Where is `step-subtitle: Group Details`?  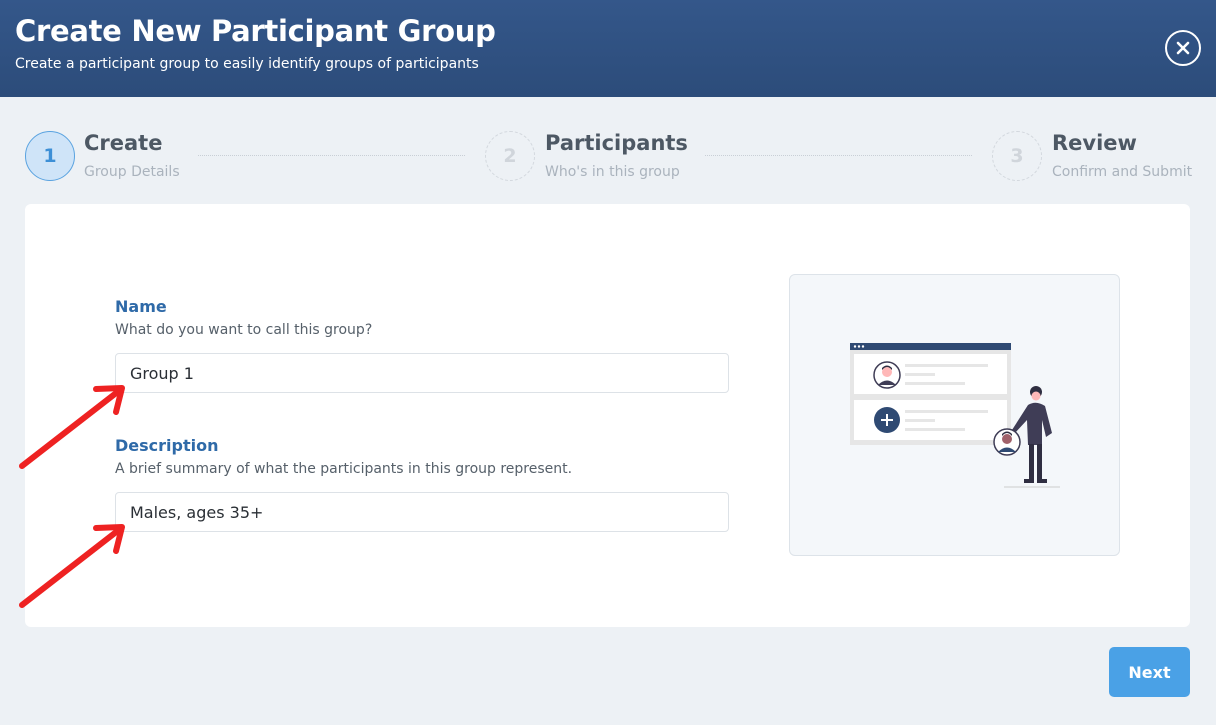 step-subtitle: Group Details is located at coordinates (132, 172).